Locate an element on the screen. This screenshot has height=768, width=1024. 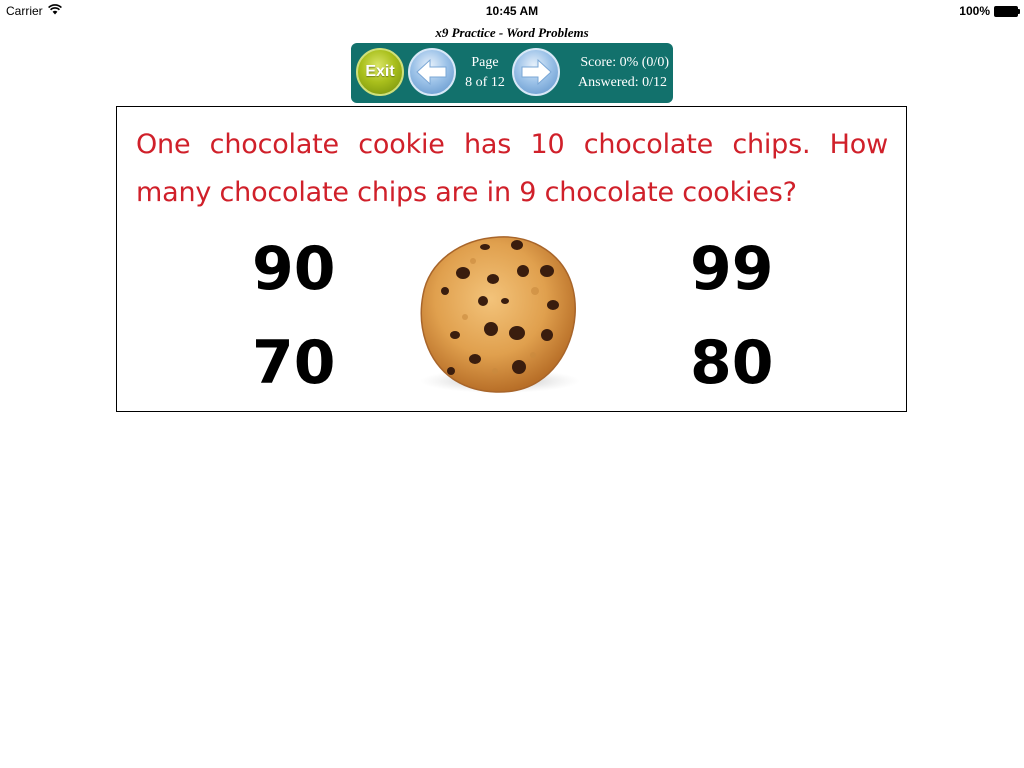
status-bar: Carrier 10:45 AM 100% is located at coordinates (512, 11).